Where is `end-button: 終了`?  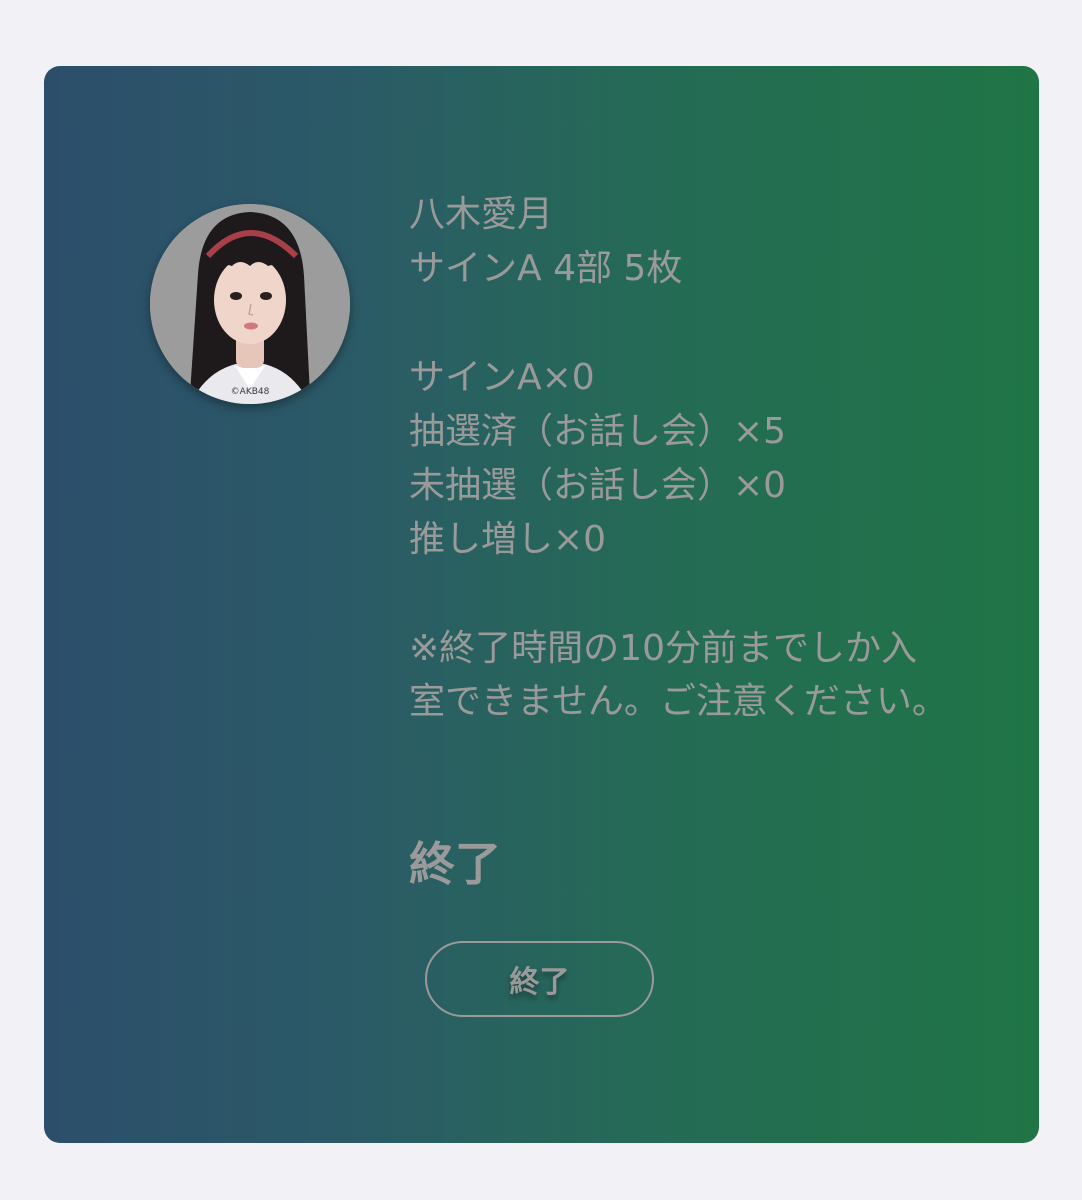 end-button: 終了 is located at coordinates (539, 979).